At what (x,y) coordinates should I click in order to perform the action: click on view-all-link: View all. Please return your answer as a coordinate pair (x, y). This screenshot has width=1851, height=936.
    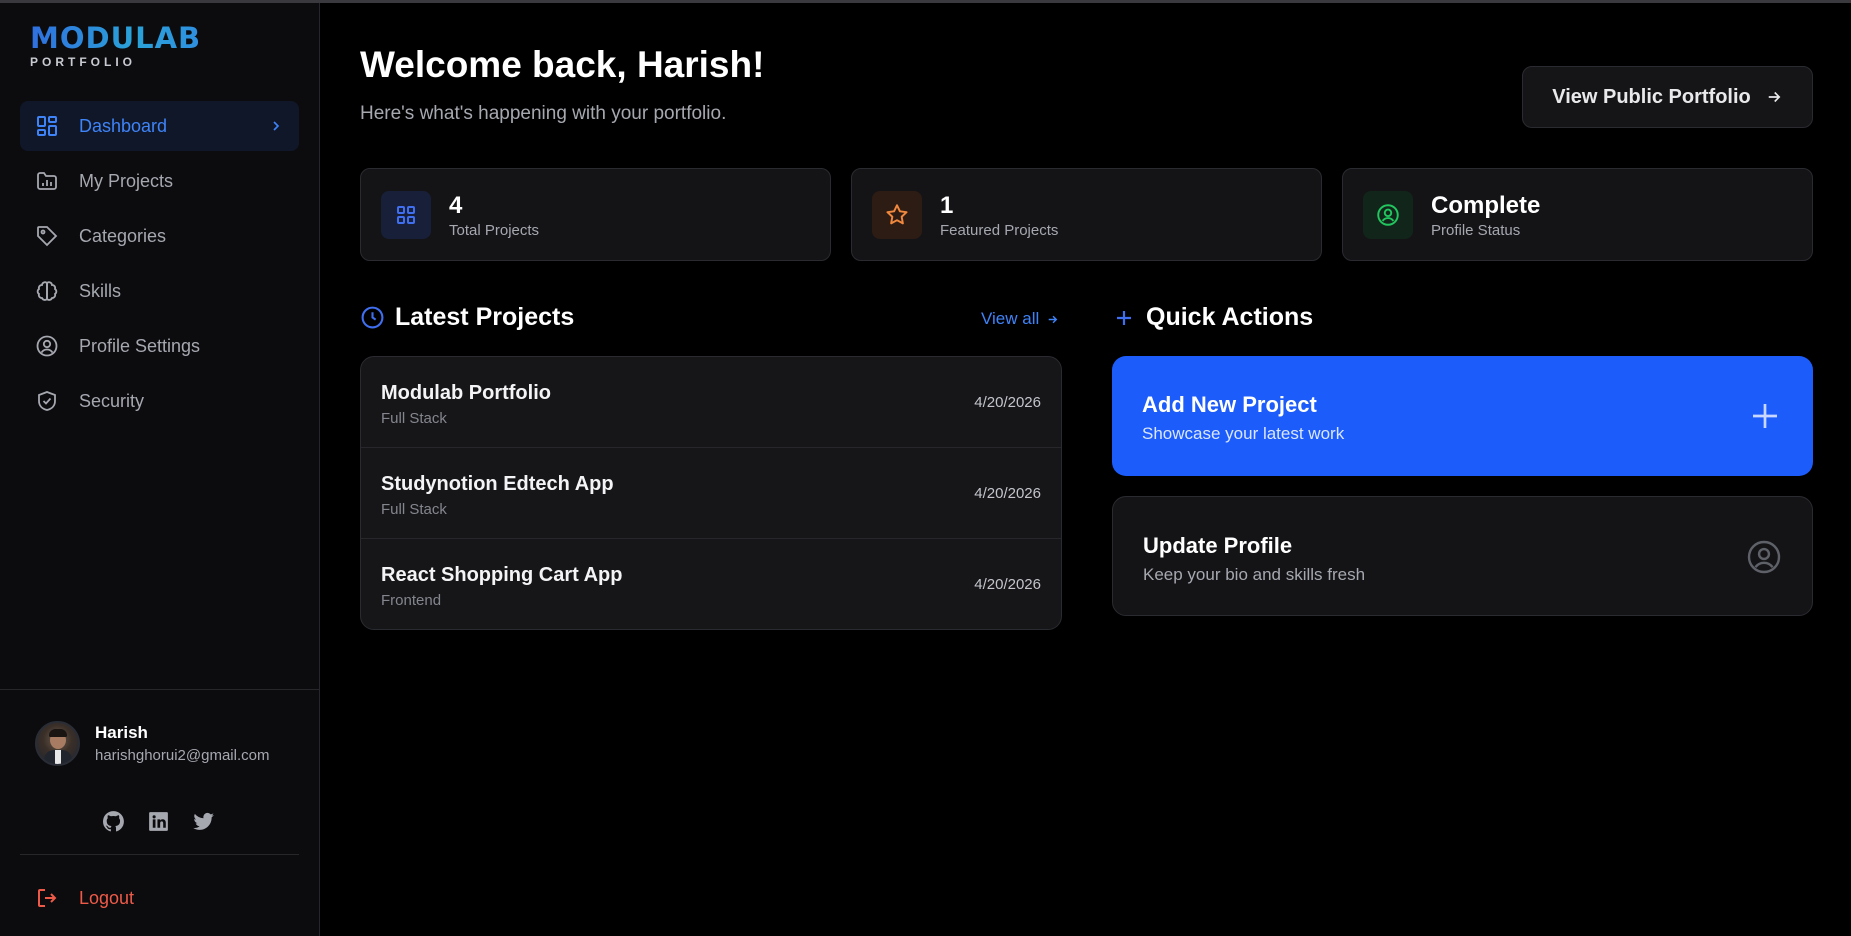
    Looking at the image, I should click on (1020, 319).